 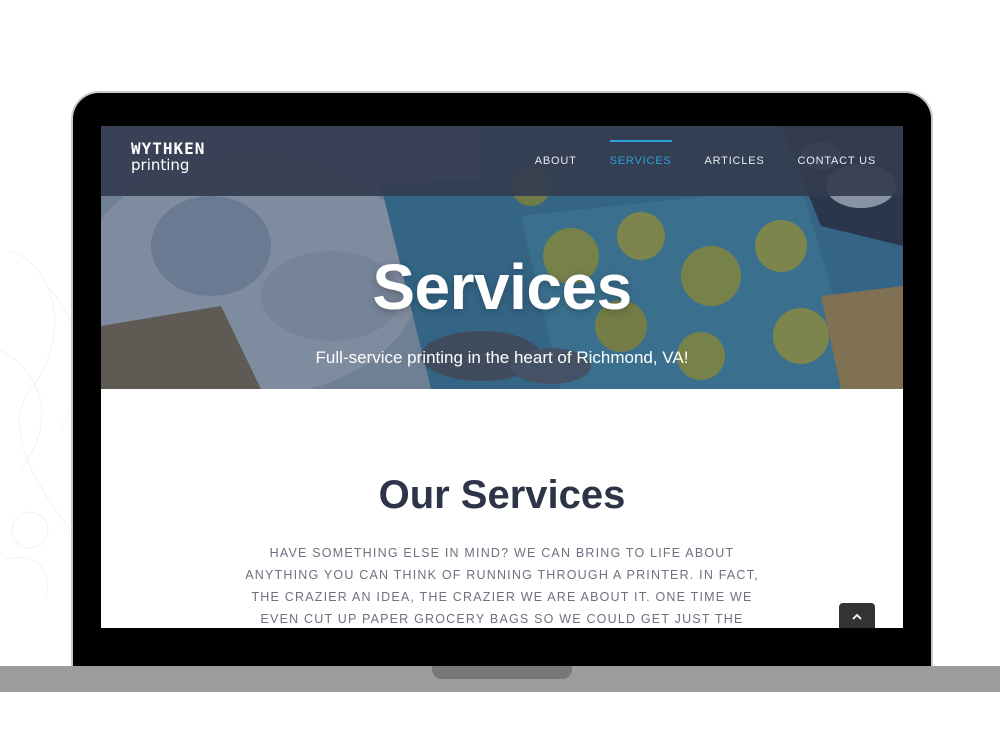 I want to click on chevron-up-icon, so click(x=857, y=616).